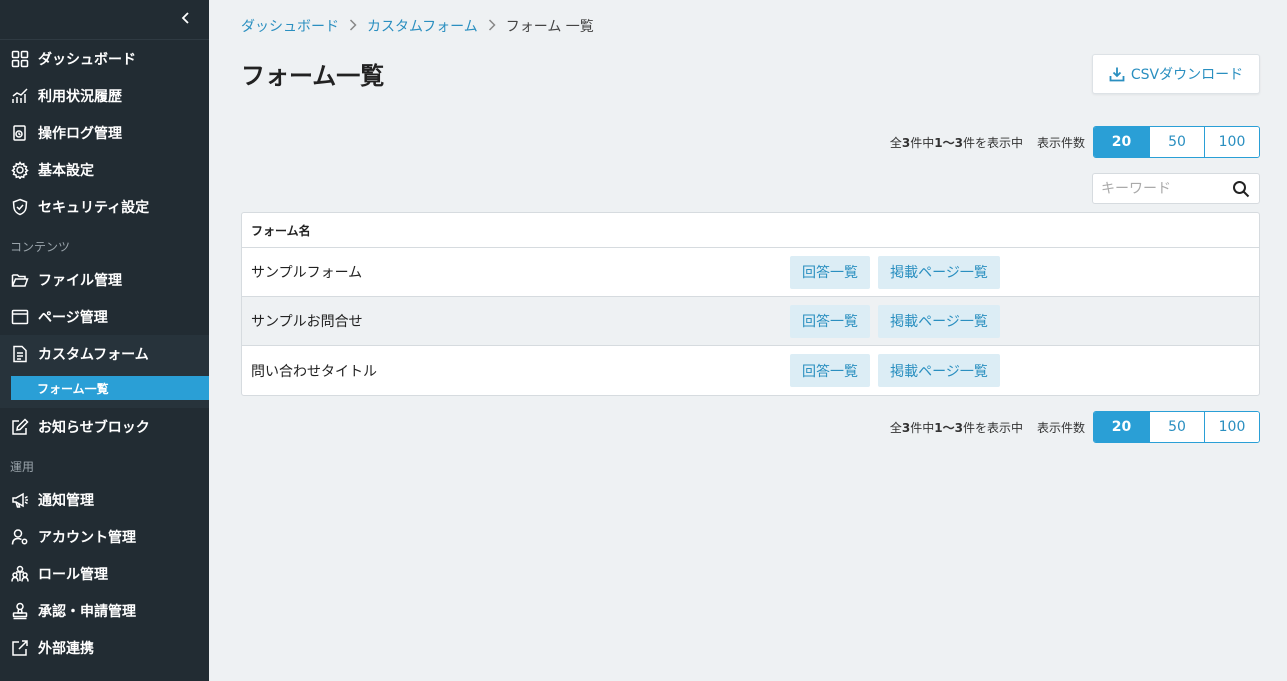 This screenshot has width=1287, height=681. Describe the element at coordinates (104, 169) in the screenshot. I see `sidebar-item-basic-settings: 基本設定` at that location.